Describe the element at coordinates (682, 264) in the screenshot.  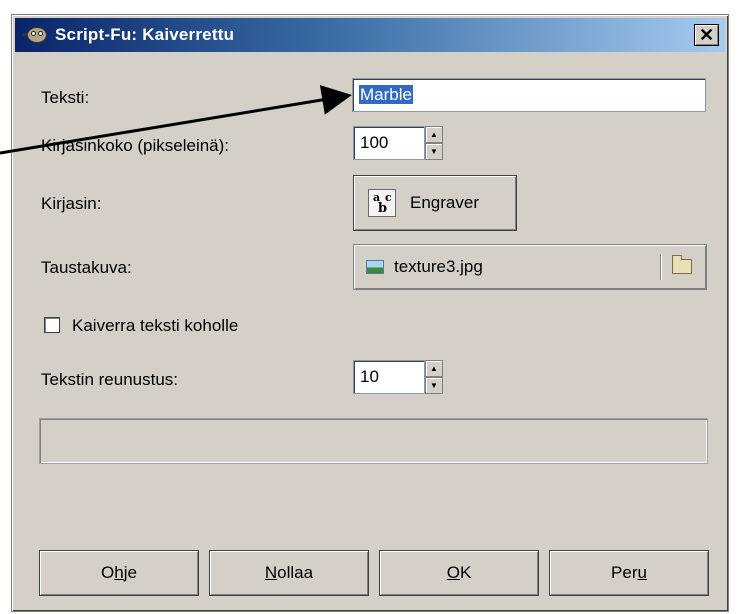
I see `folder-icon` at that location.